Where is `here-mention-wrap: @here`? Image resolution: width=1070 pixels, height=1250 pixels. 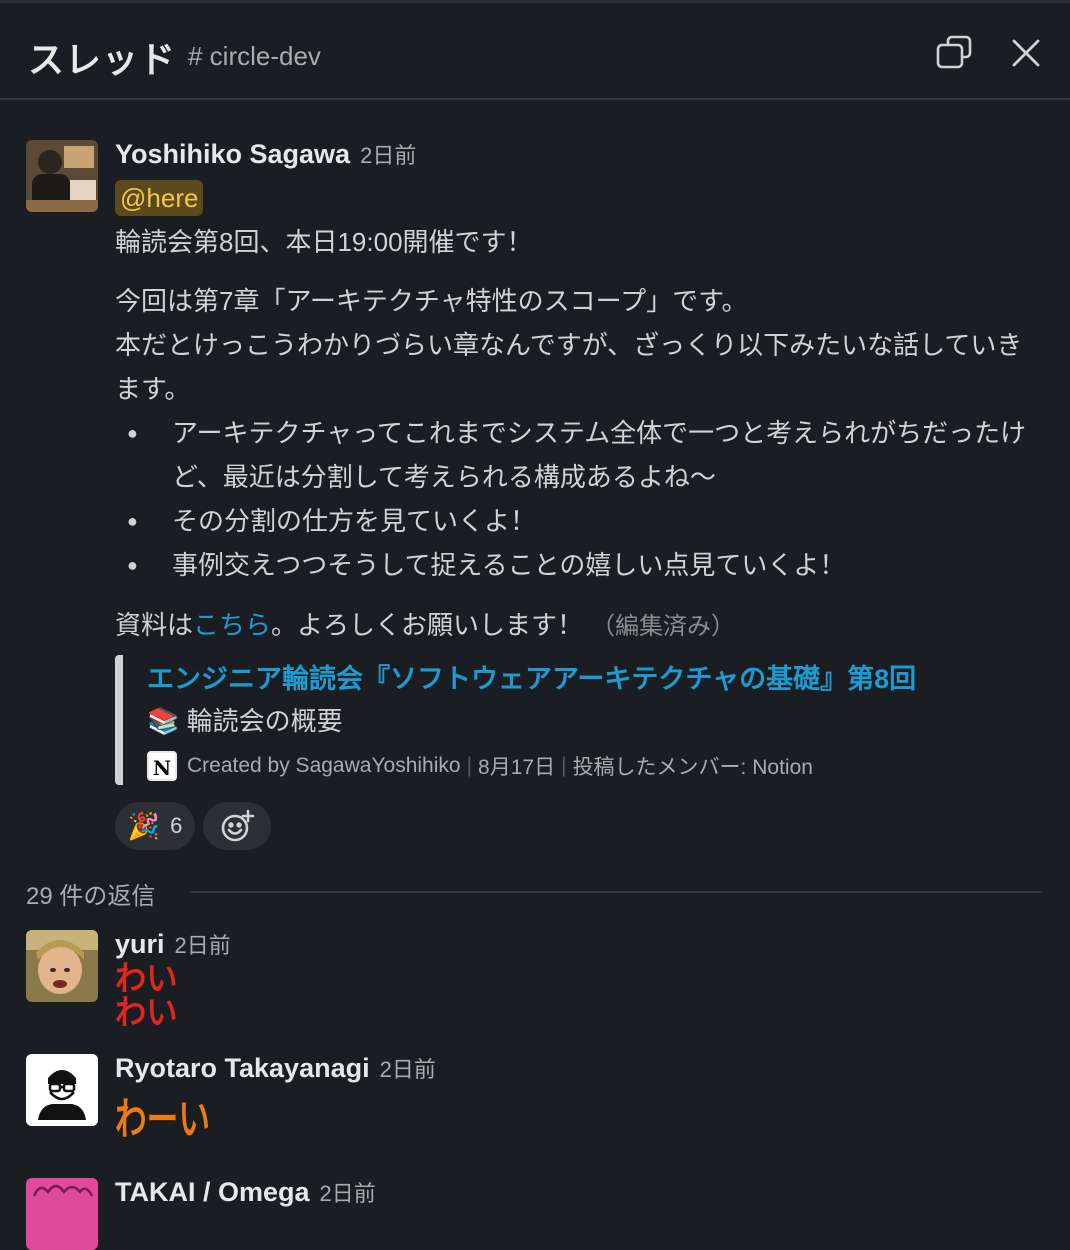 here-mention-wrap: @here is located at coordinates (159, 198).